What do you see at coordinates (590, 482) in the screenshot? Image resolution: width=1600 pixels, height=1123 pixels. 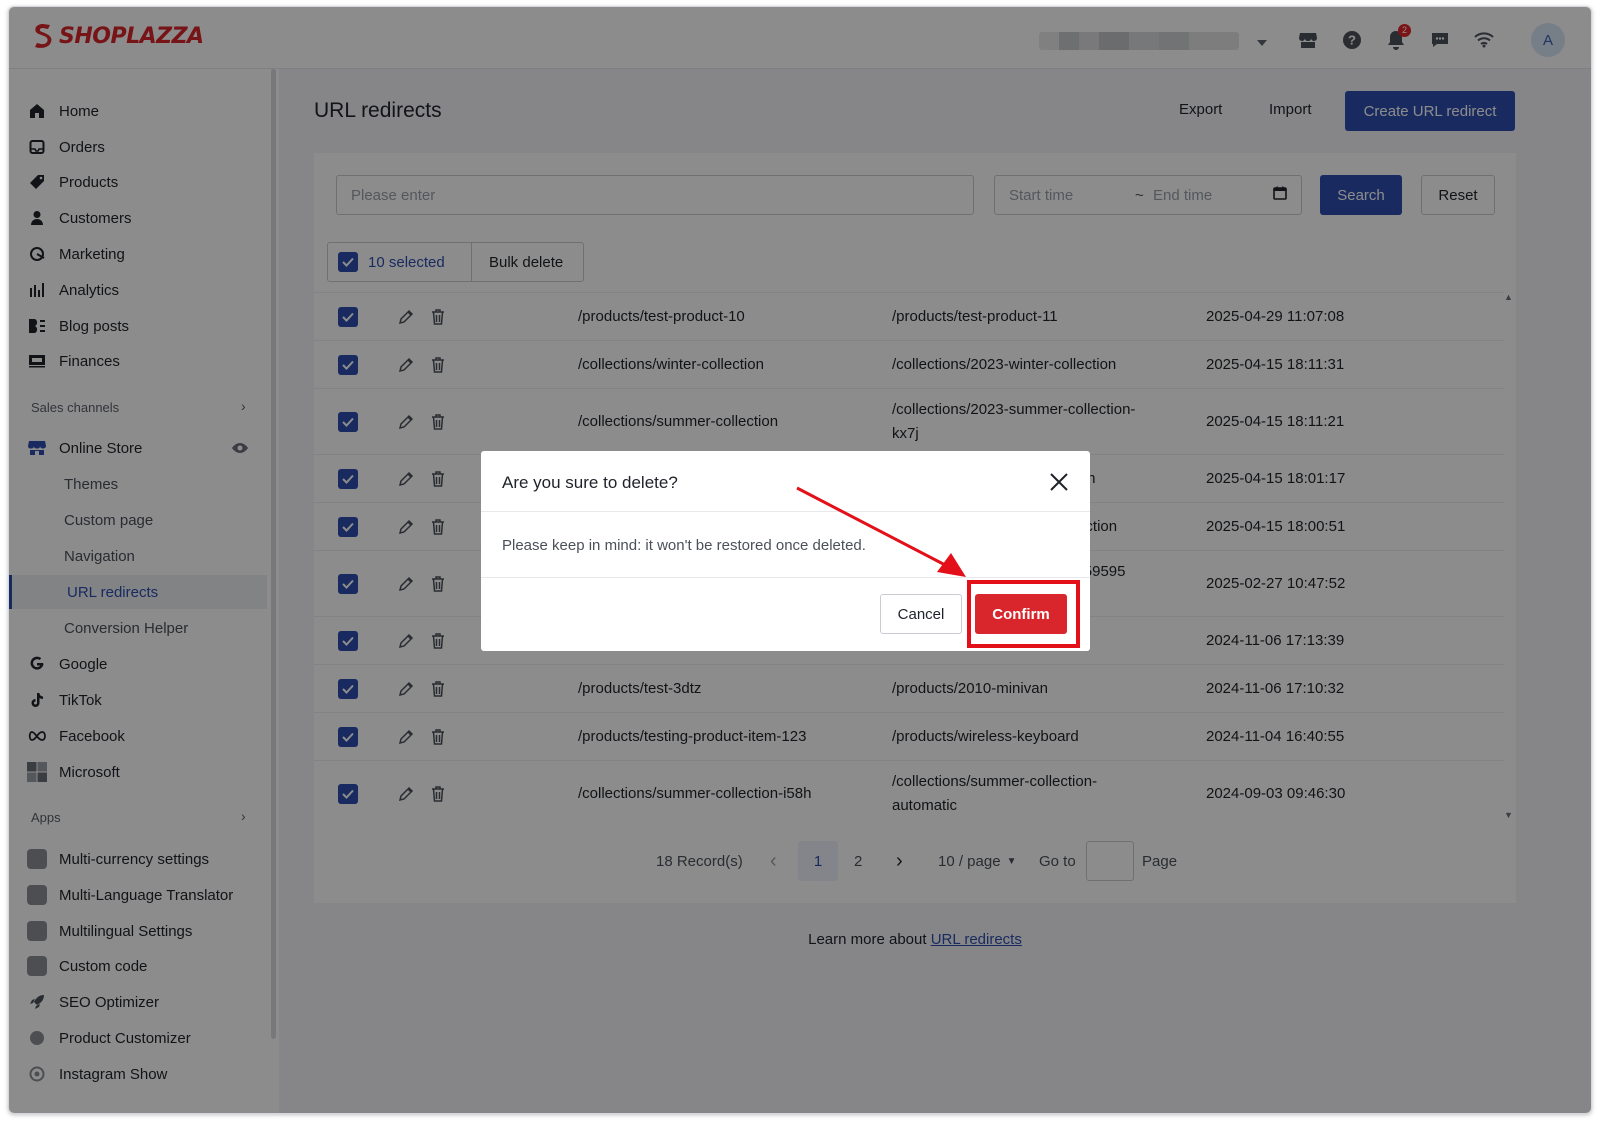 I see `dialog-title: Are you sure to delete?` at bounding box center [590, 482].